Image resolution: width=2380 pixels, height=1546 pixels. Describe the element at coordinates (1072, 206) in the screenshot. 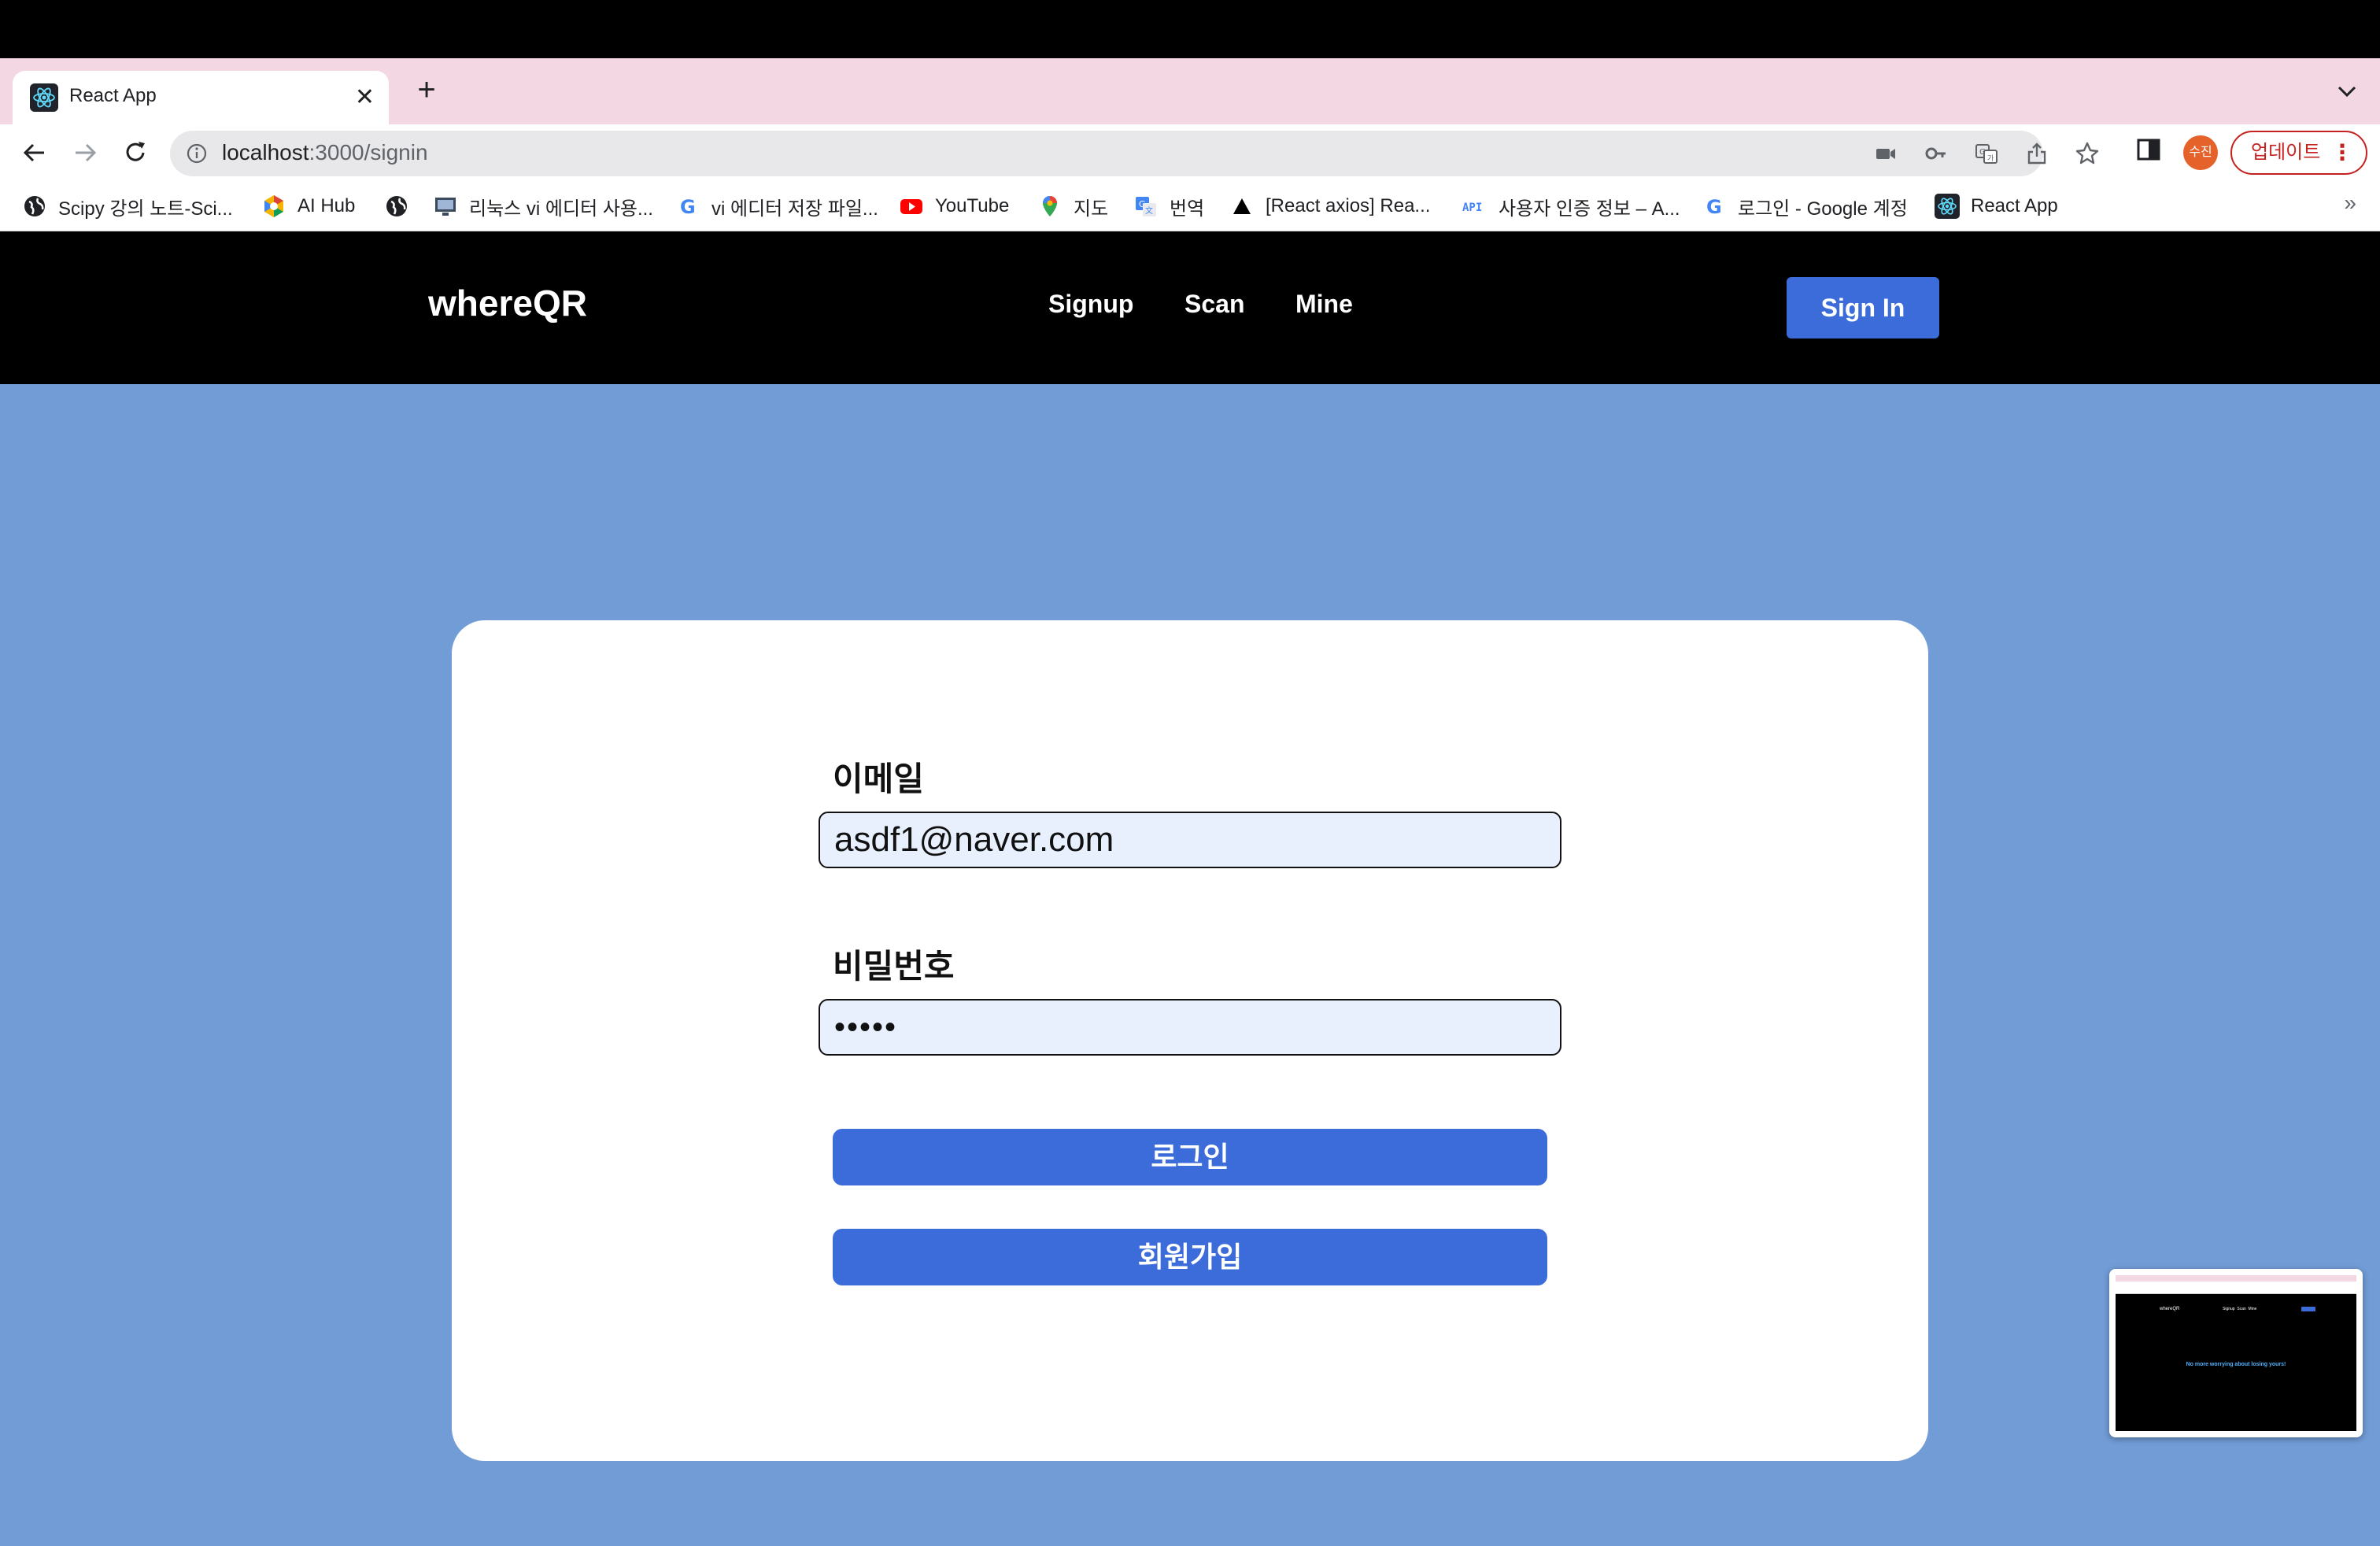

I see `bookmark-item: 지도` at that location.